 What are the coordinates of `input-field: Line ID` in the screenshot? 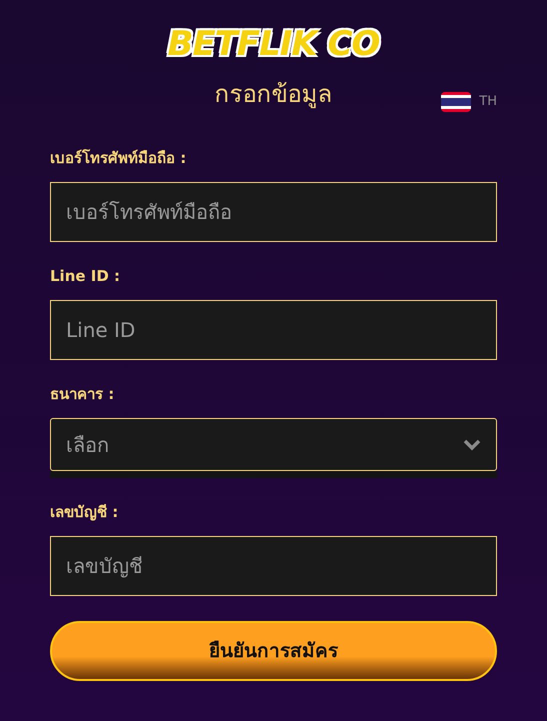 It's located at (273, 330).